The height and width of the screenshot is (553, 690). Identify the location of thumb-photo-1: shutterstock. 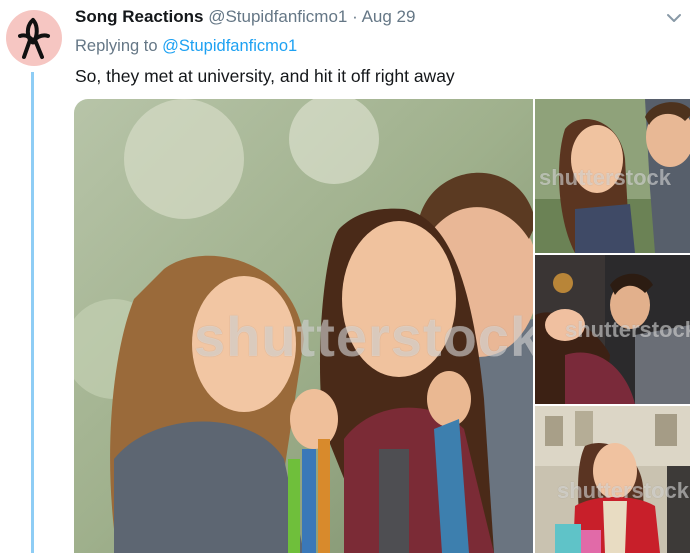
(612, 176).